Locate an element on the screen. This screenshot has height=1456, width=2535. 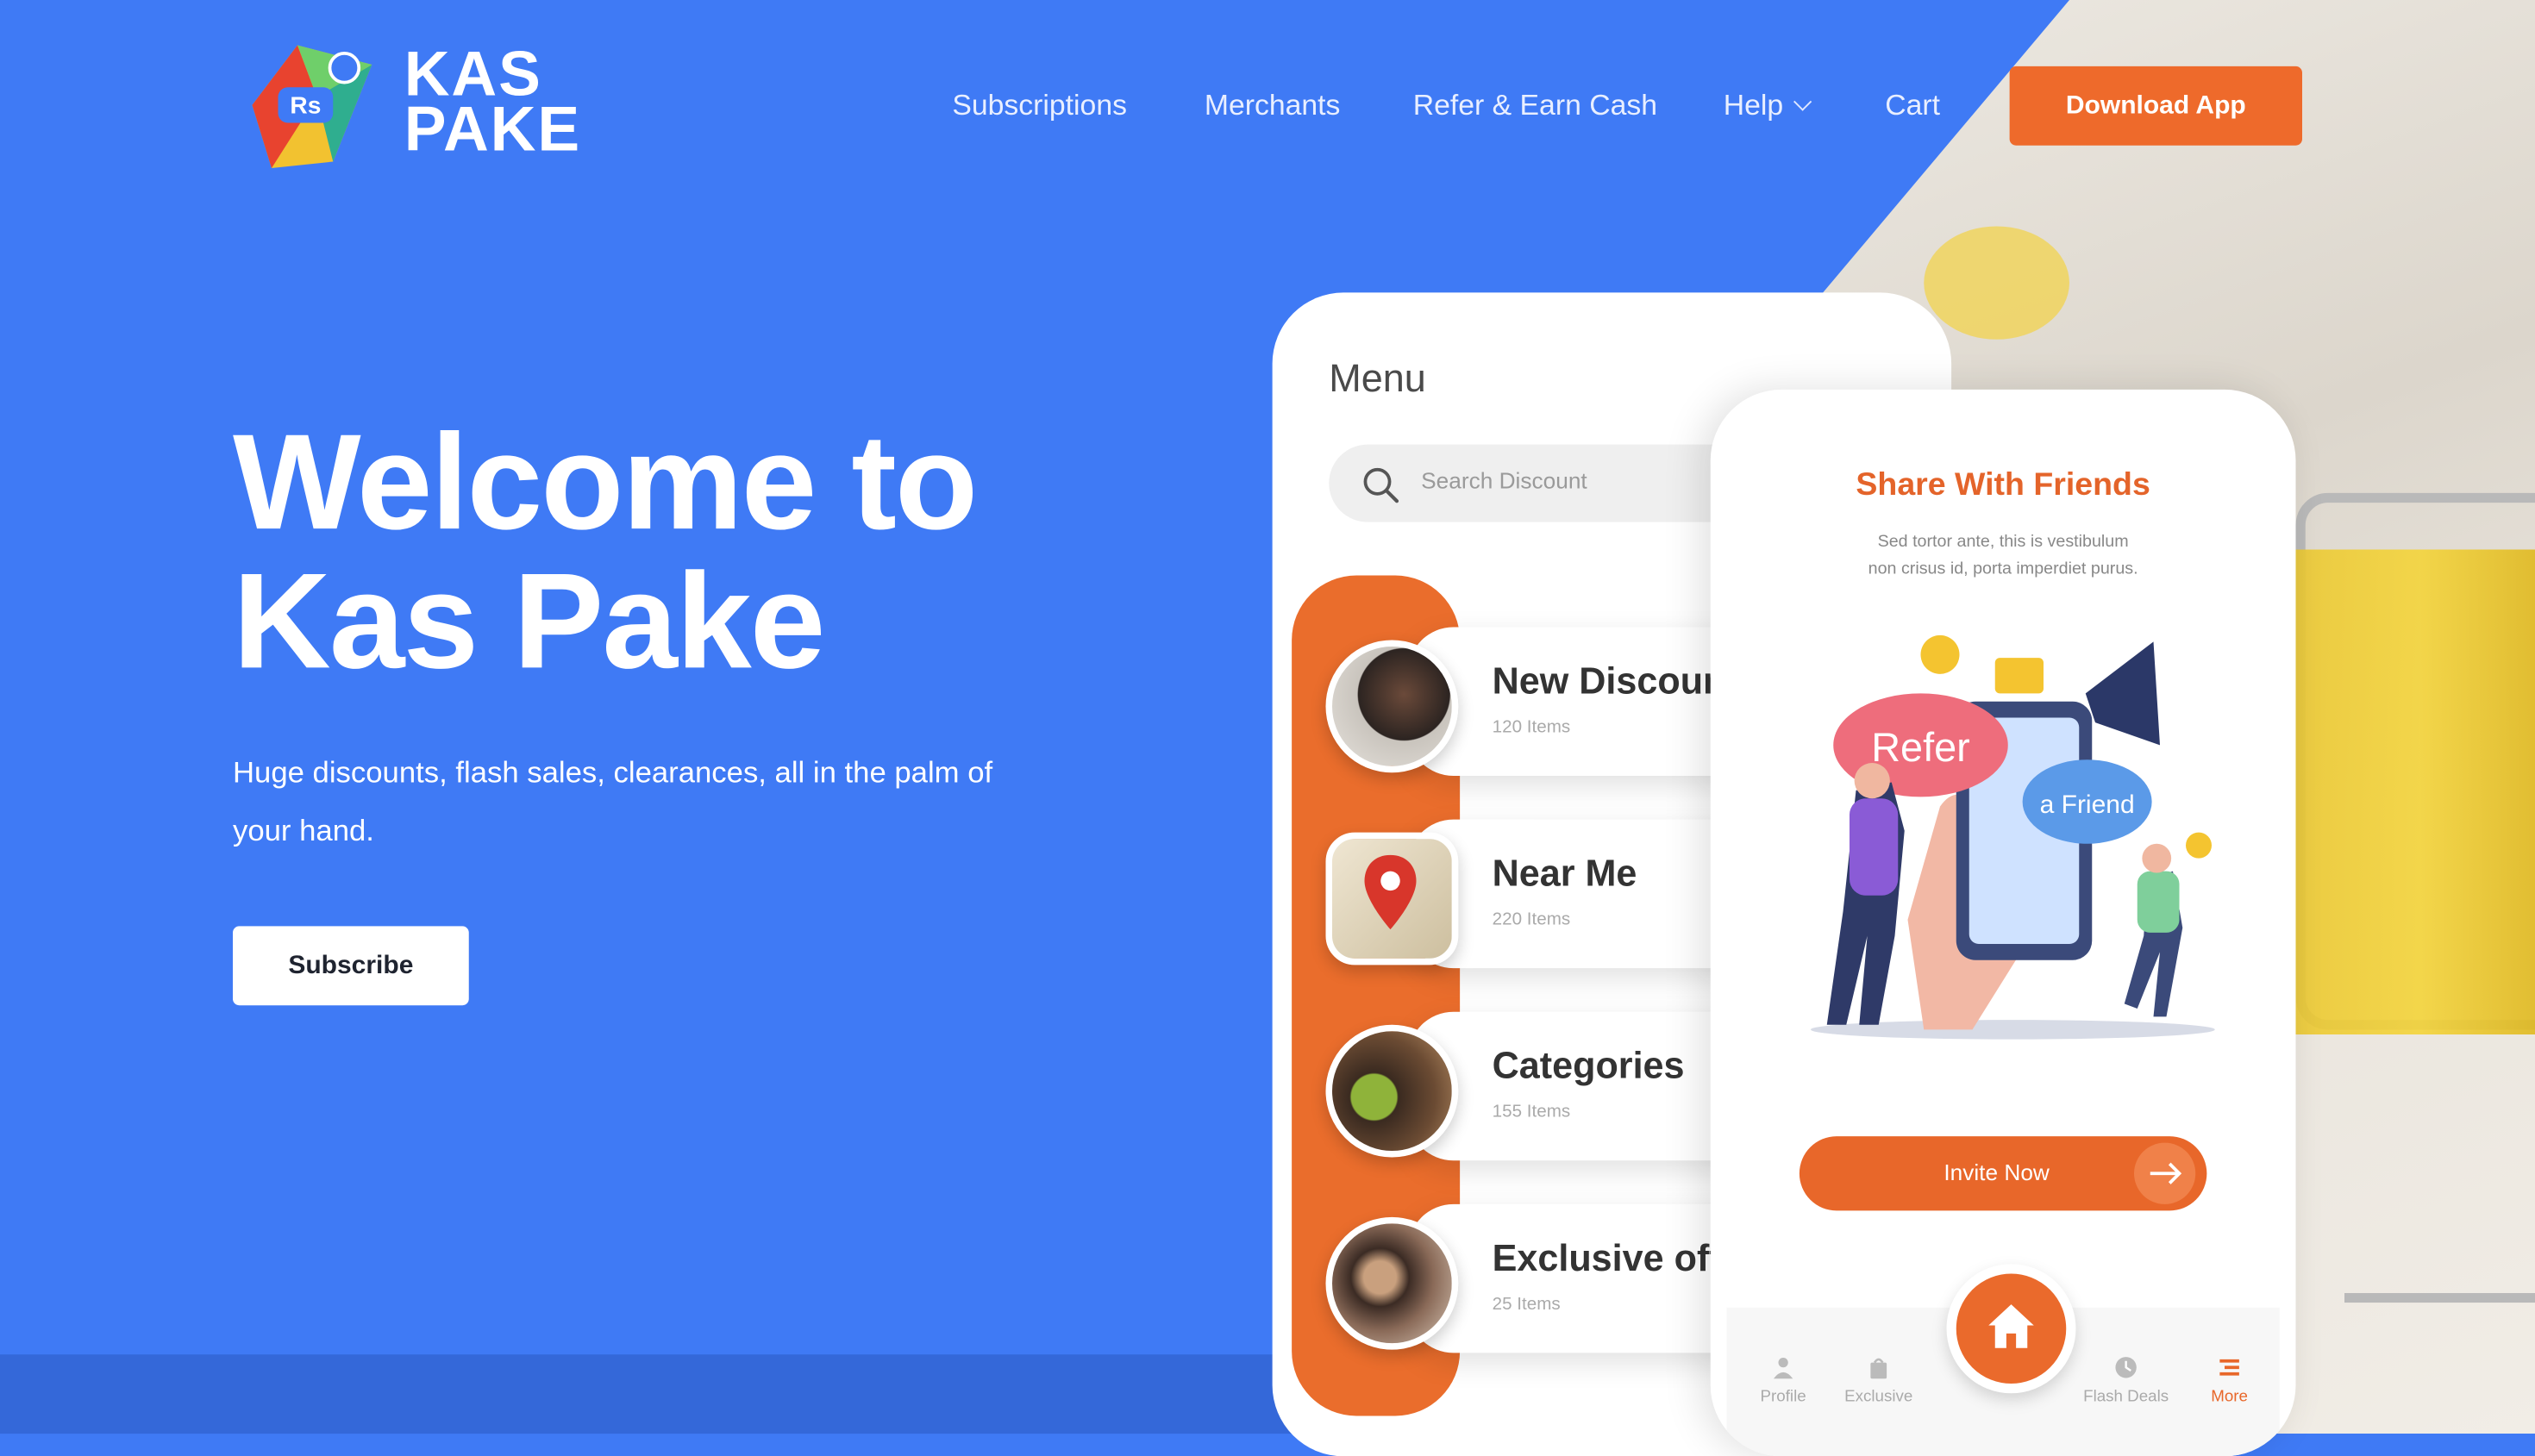
hero-title: Welcome to Kas Pake is located at coordinates (685, 552).